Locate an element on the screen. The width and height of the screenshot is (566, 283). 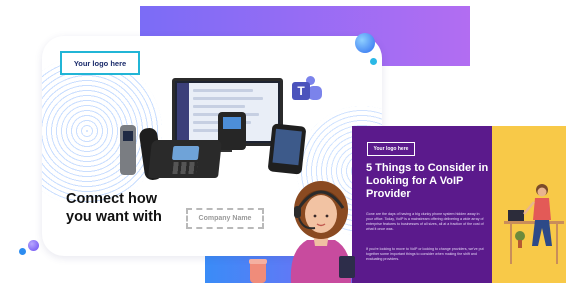
video-phone-image is located at coordinates (287, 149).